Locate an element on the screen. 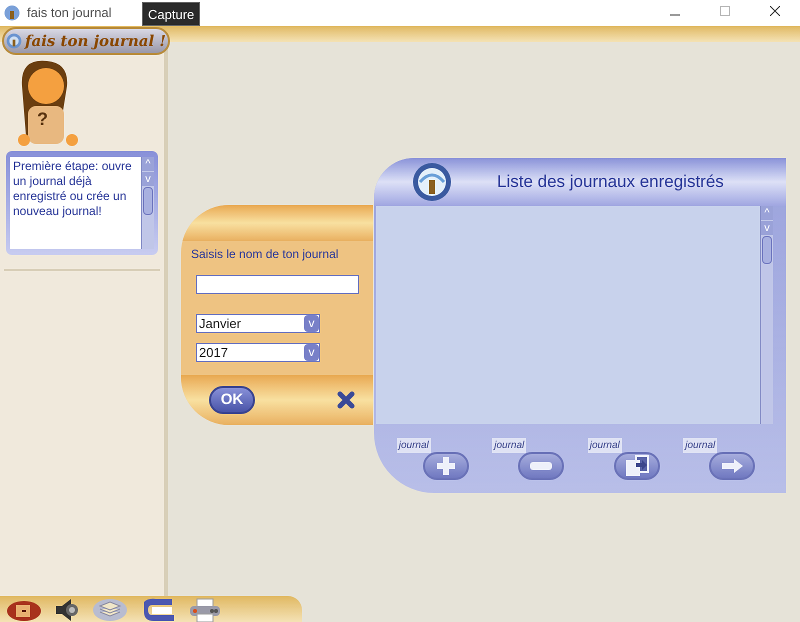 This screenshot has height=622, width=800. arrow-right-icon is located at coordinates (732, 466).